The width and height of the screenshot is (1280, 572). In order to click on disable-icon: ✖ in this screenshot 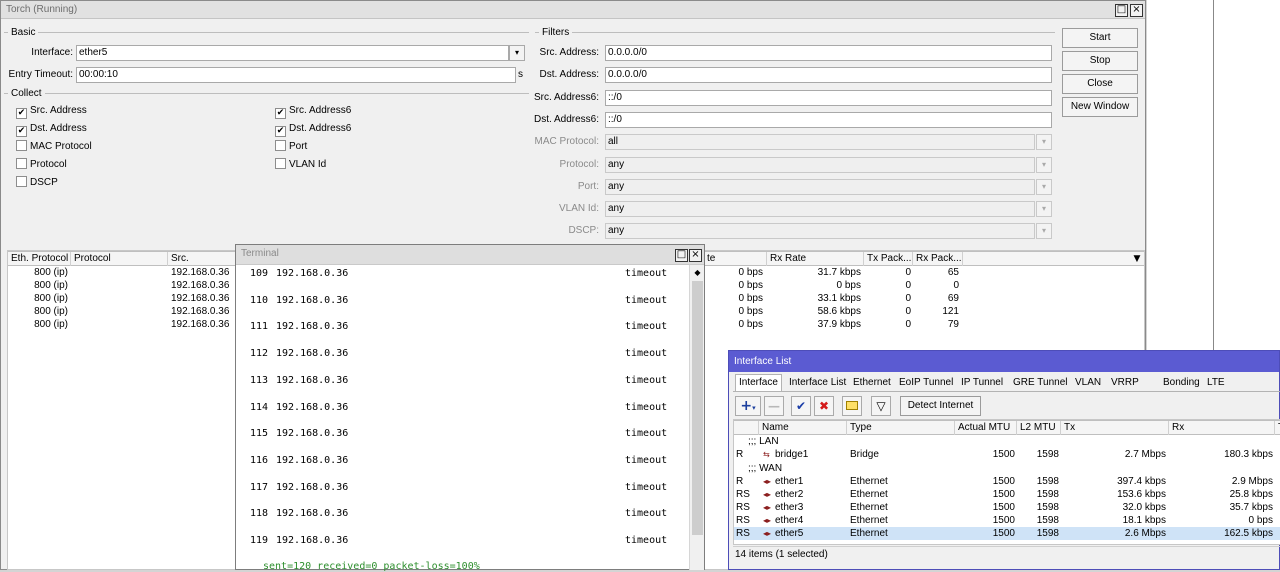, I will do `click(824, 406)`.